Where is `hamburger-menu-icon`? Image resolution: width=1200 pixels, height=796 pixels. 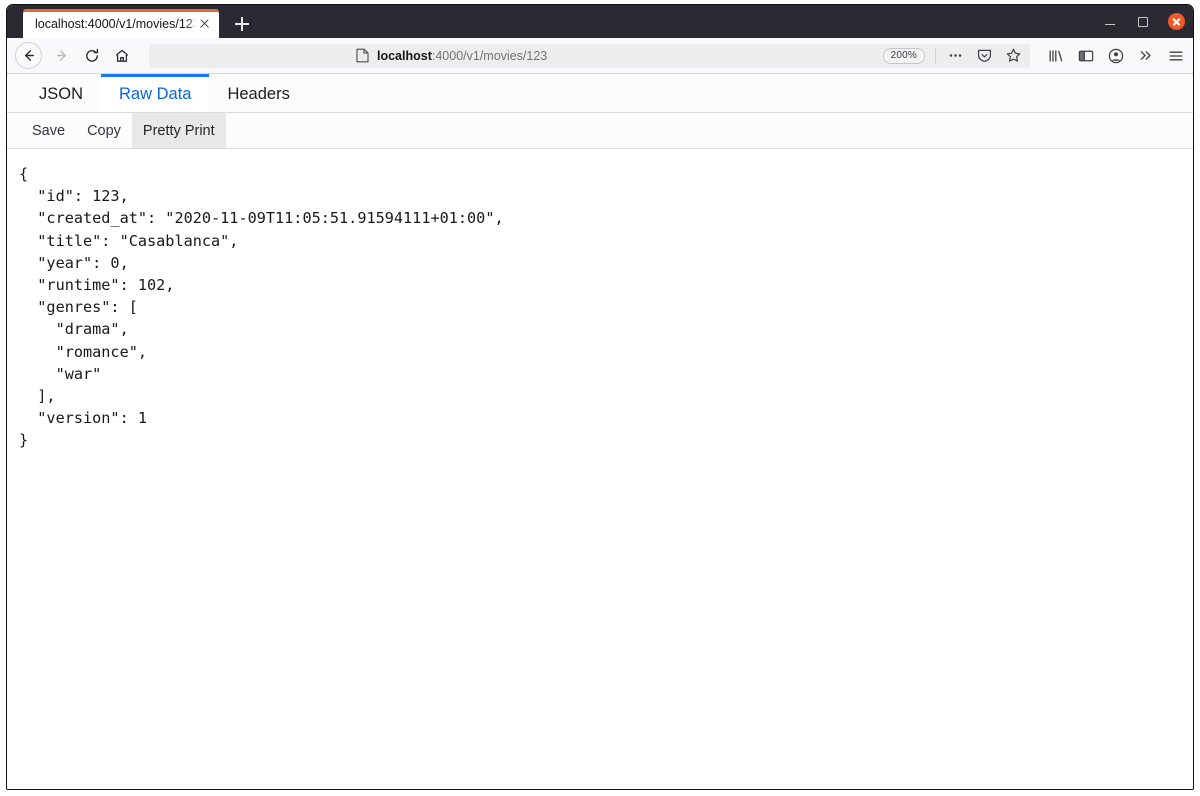
hamburger-menu-icon is located at coordinates (1175, 55).